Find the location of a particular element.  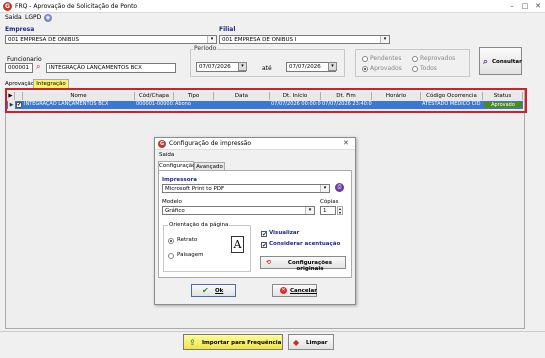

aprovacao-tab-label: Aprovação is located at coordinates (20, 84).